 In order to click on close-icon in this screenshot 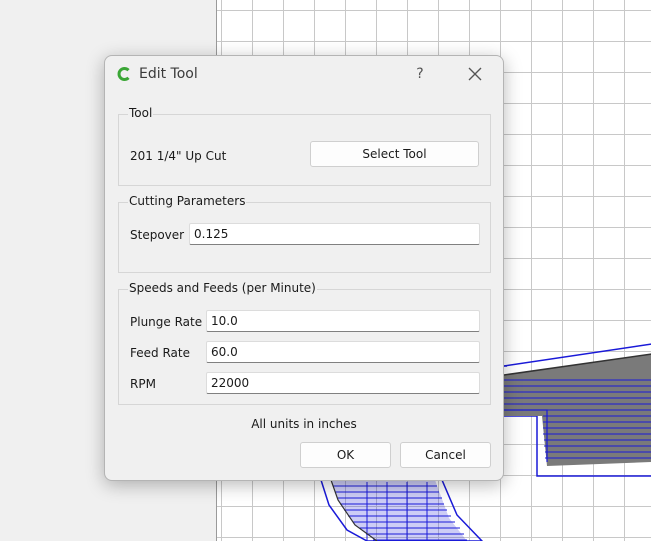, I will do `click(475, 74)`.